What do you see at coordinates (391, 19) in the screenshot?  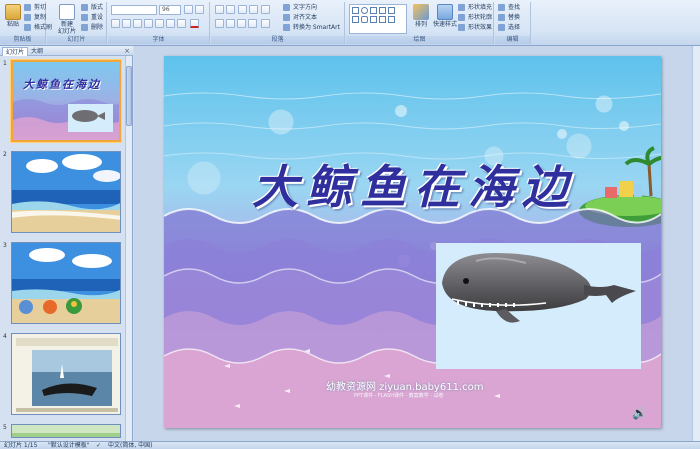 I see `shape-curve-icon` at bounding box center [391, 19].